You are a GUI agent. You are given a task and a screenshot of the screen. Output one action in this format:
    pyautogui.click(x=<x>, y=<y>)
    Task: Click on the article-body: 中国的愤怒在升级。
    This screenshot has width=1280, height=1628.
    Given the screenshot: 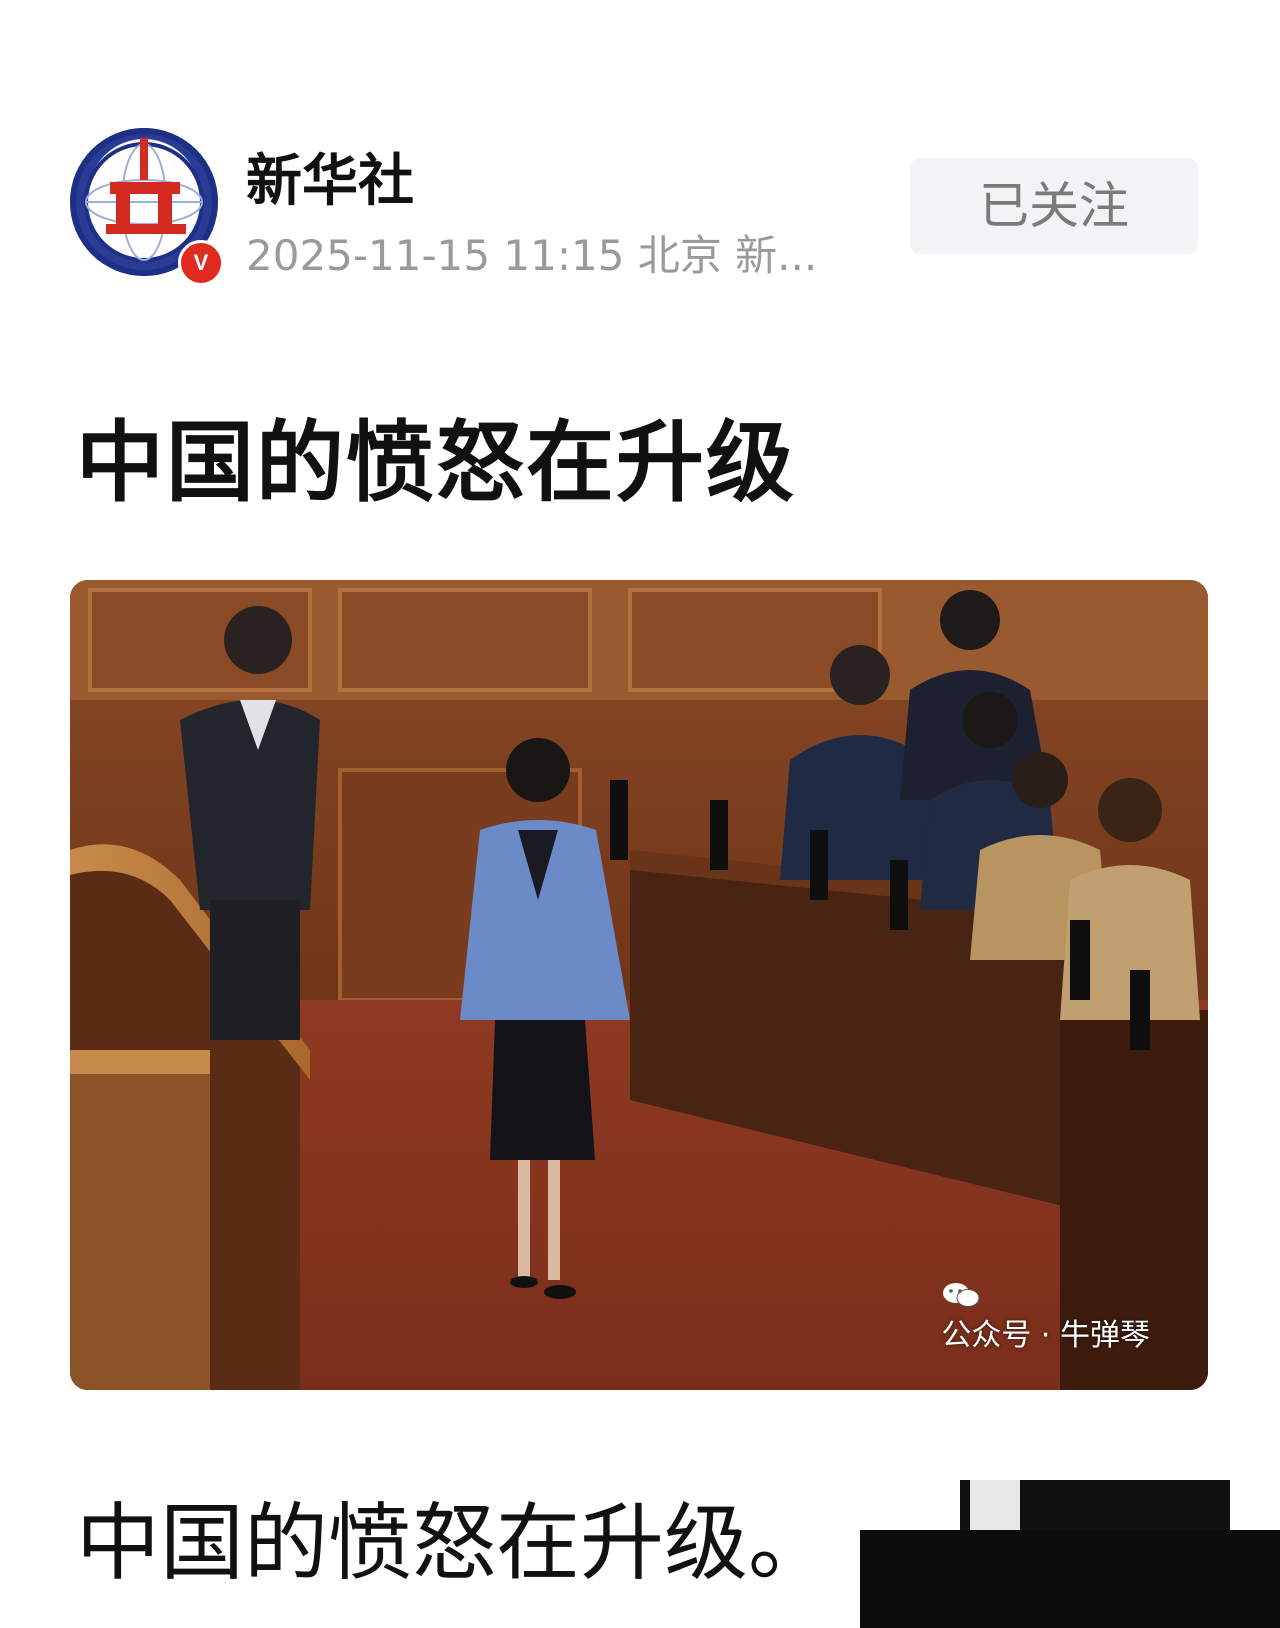 What is the action you would take?
    pyautogui.click(x=454, y=1543)
    